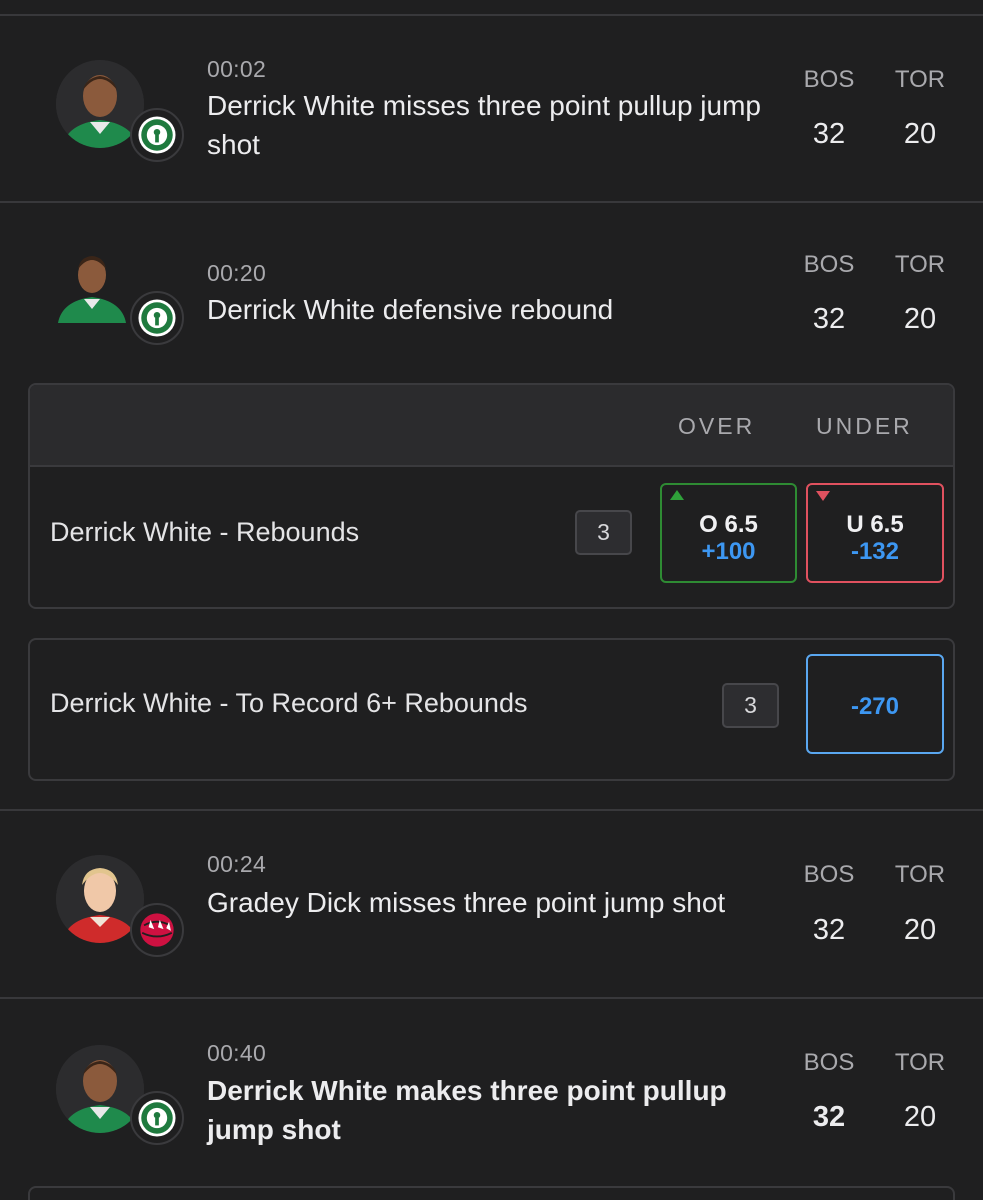 The image size is (983, 1200). I want to click on trend-up-icon, so click(677, 495).